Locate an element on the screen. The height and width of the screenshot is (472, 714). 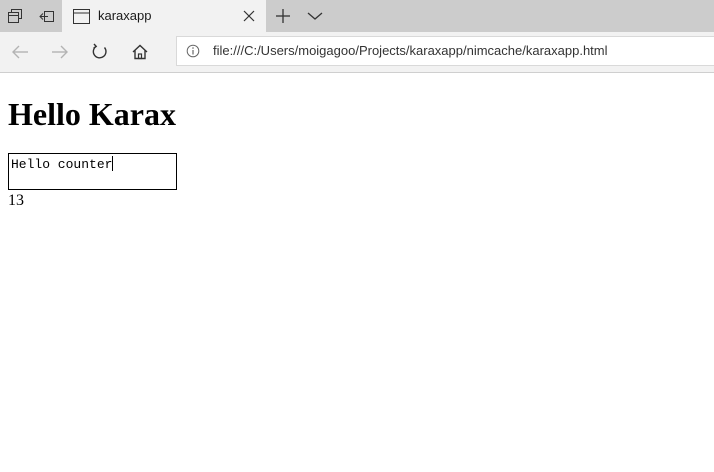
back-arrow-icon is located at coordinates (20, 52).